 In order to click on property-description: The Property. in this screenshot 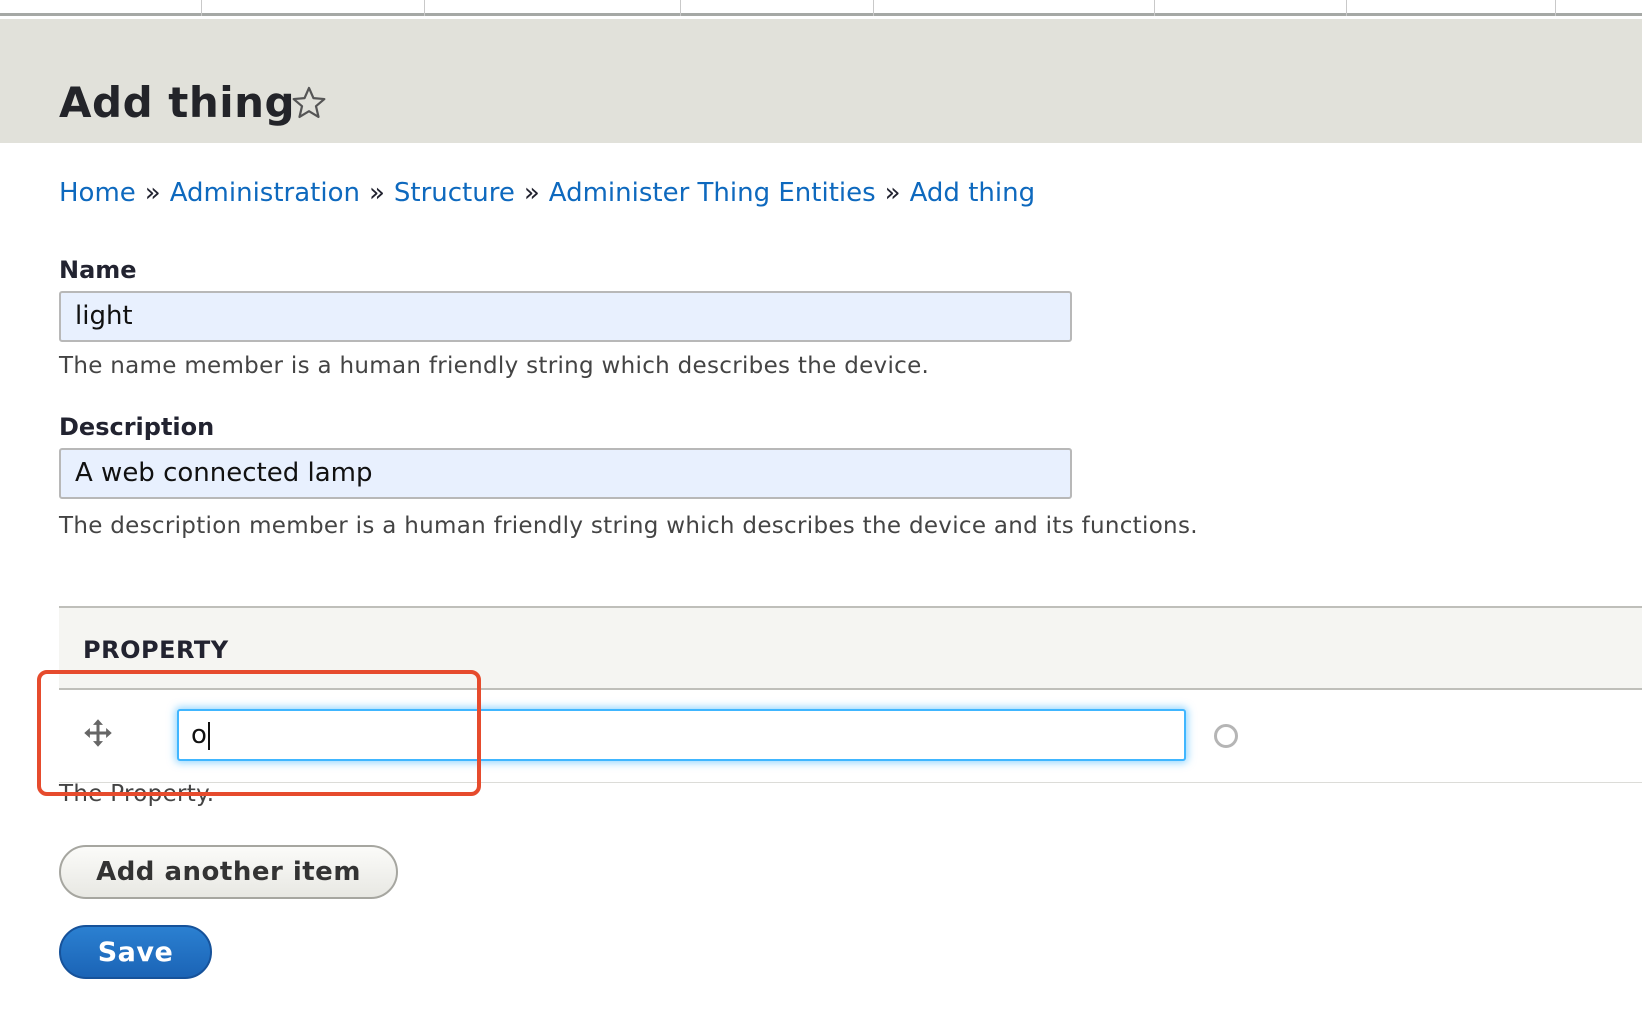, I will do `click(137, 794)`.